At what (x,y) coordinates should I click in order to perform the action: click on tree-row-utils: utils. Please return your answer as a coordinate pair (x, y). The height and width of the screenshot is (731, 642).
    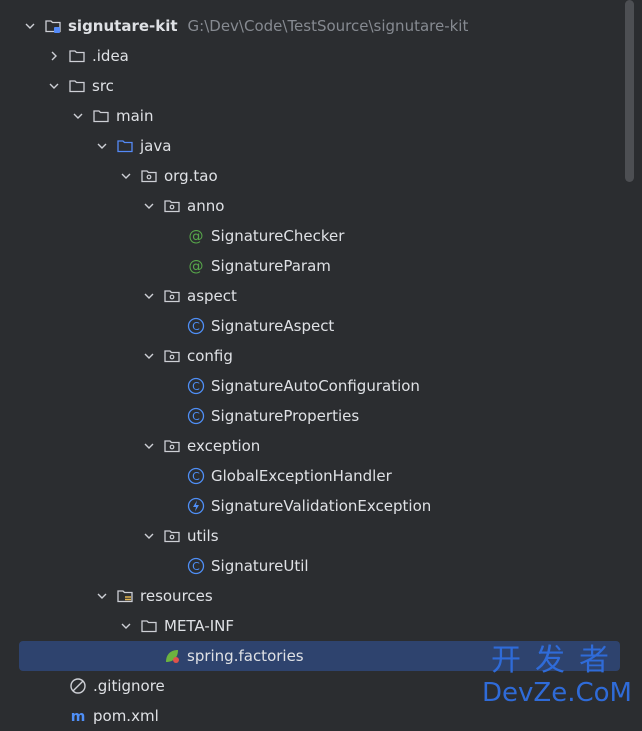
    Looking at the image, I should click on (310, 536).